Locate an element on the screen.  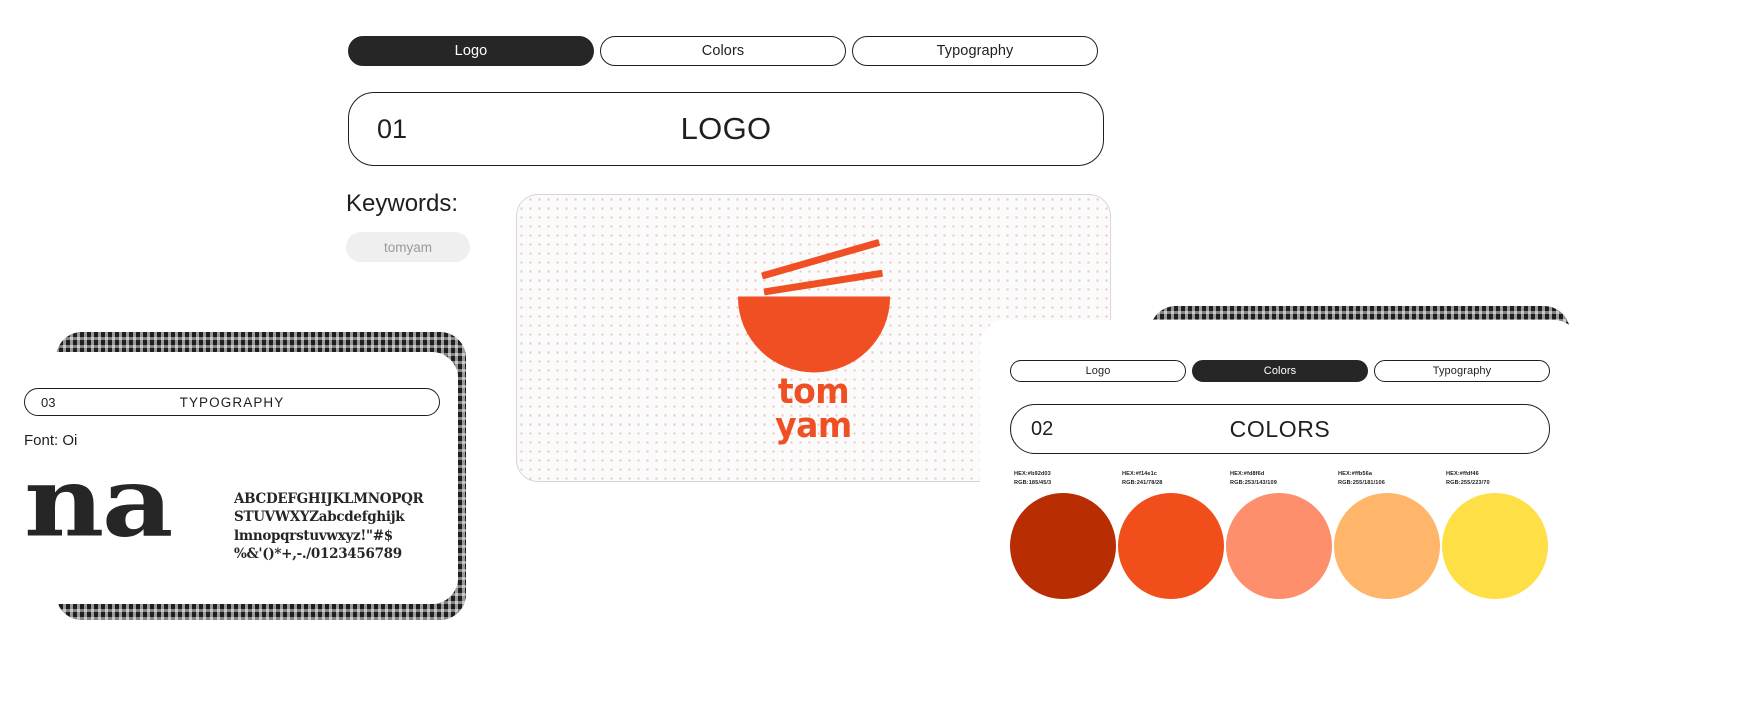
colors-section-header: 02 COLORS is located at coordinates (1280, 429).